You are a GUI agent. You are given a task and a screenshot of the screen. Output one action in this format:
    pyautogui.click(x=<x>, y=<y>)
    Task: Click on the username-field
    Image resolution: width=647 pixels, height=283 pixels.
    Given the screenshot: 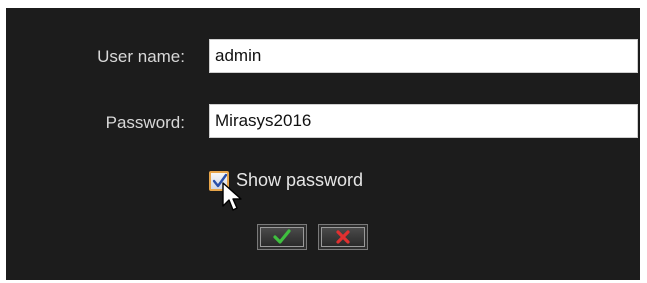 What is the action you would take?
    pyautogui.click(x=423, y=56)
    